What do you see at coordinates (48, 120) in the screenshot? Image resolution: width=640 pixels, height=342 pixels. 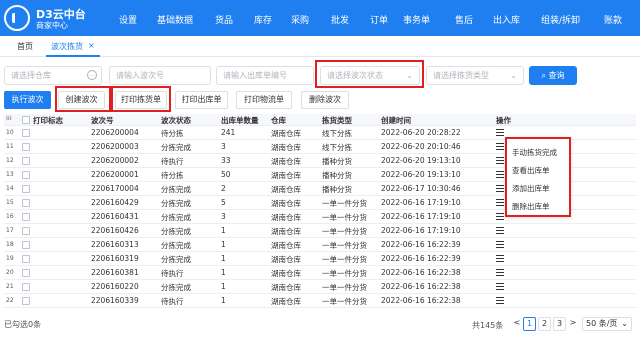 I see `header-print-flag: 打印标志` at bounding box center [48, 120].